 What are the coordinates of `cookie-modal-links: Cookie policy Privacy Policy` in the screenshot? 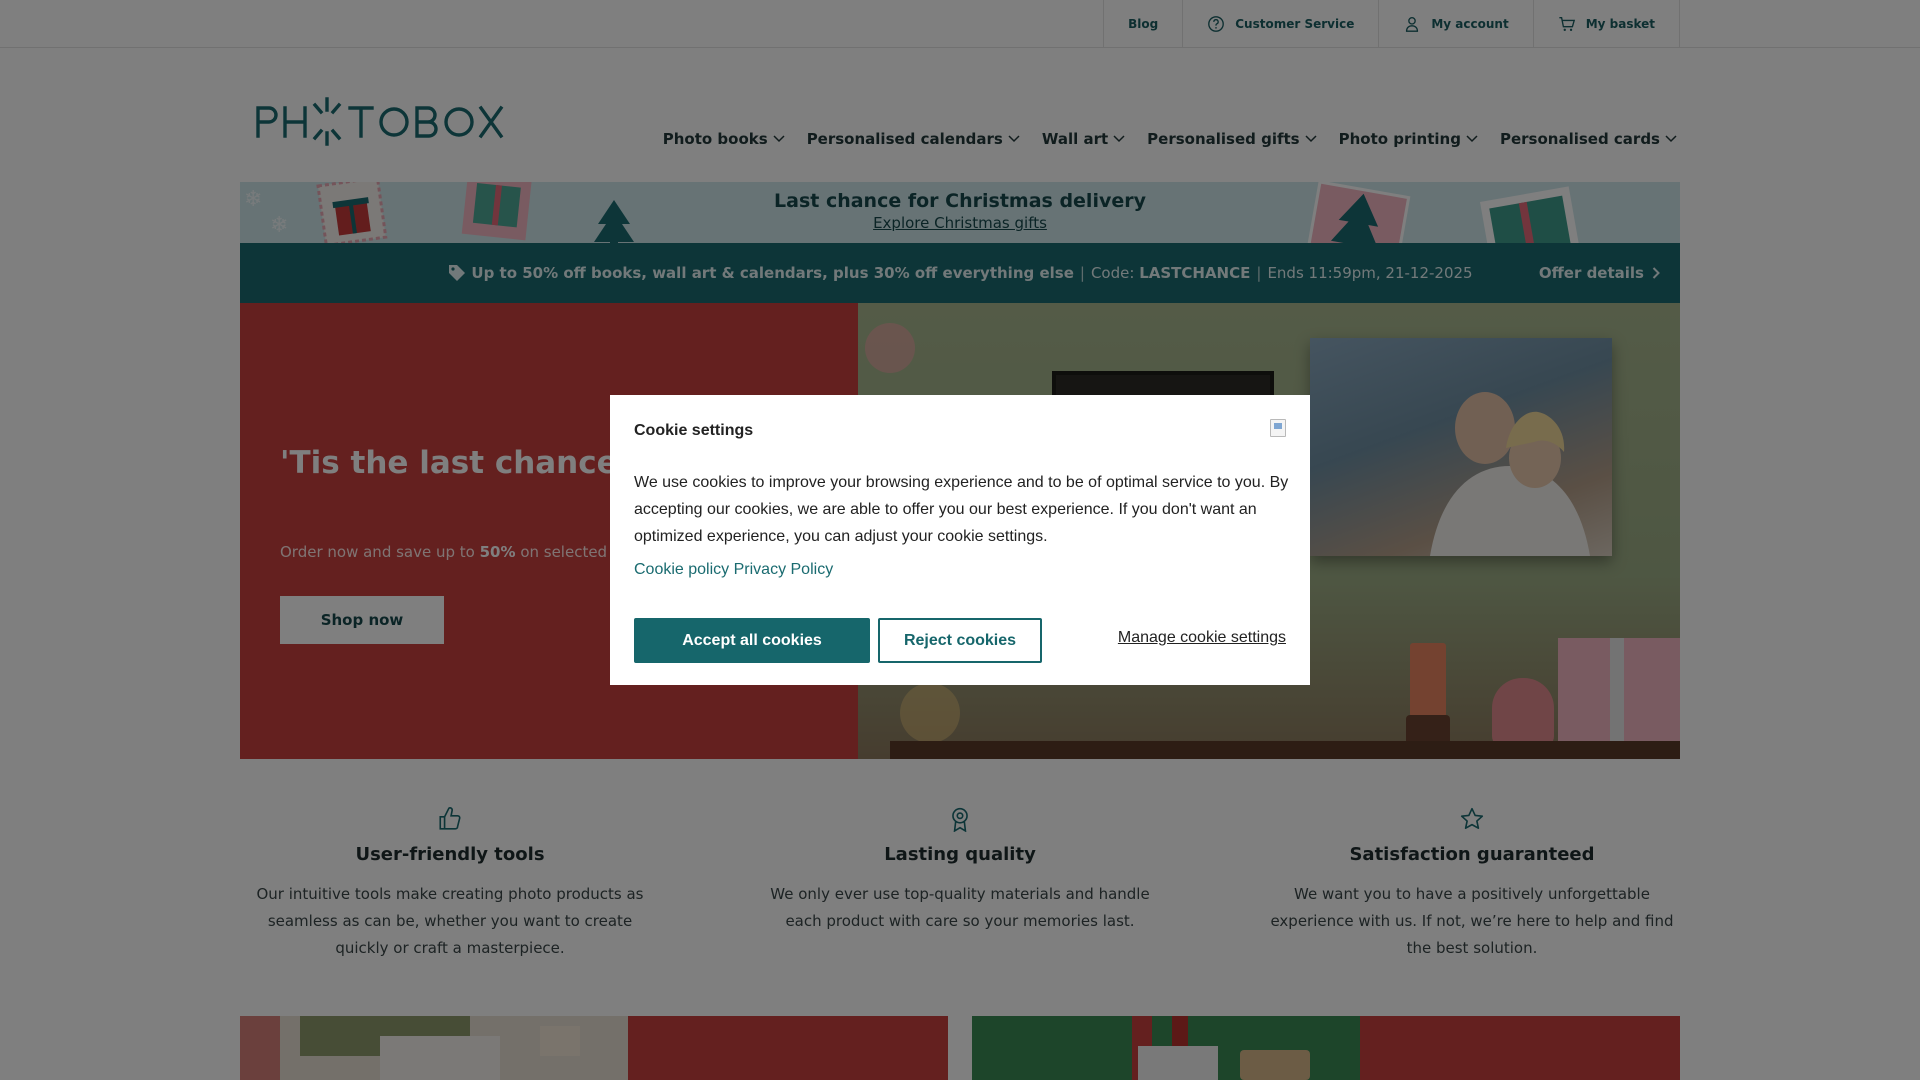 It's located at (733, 570).